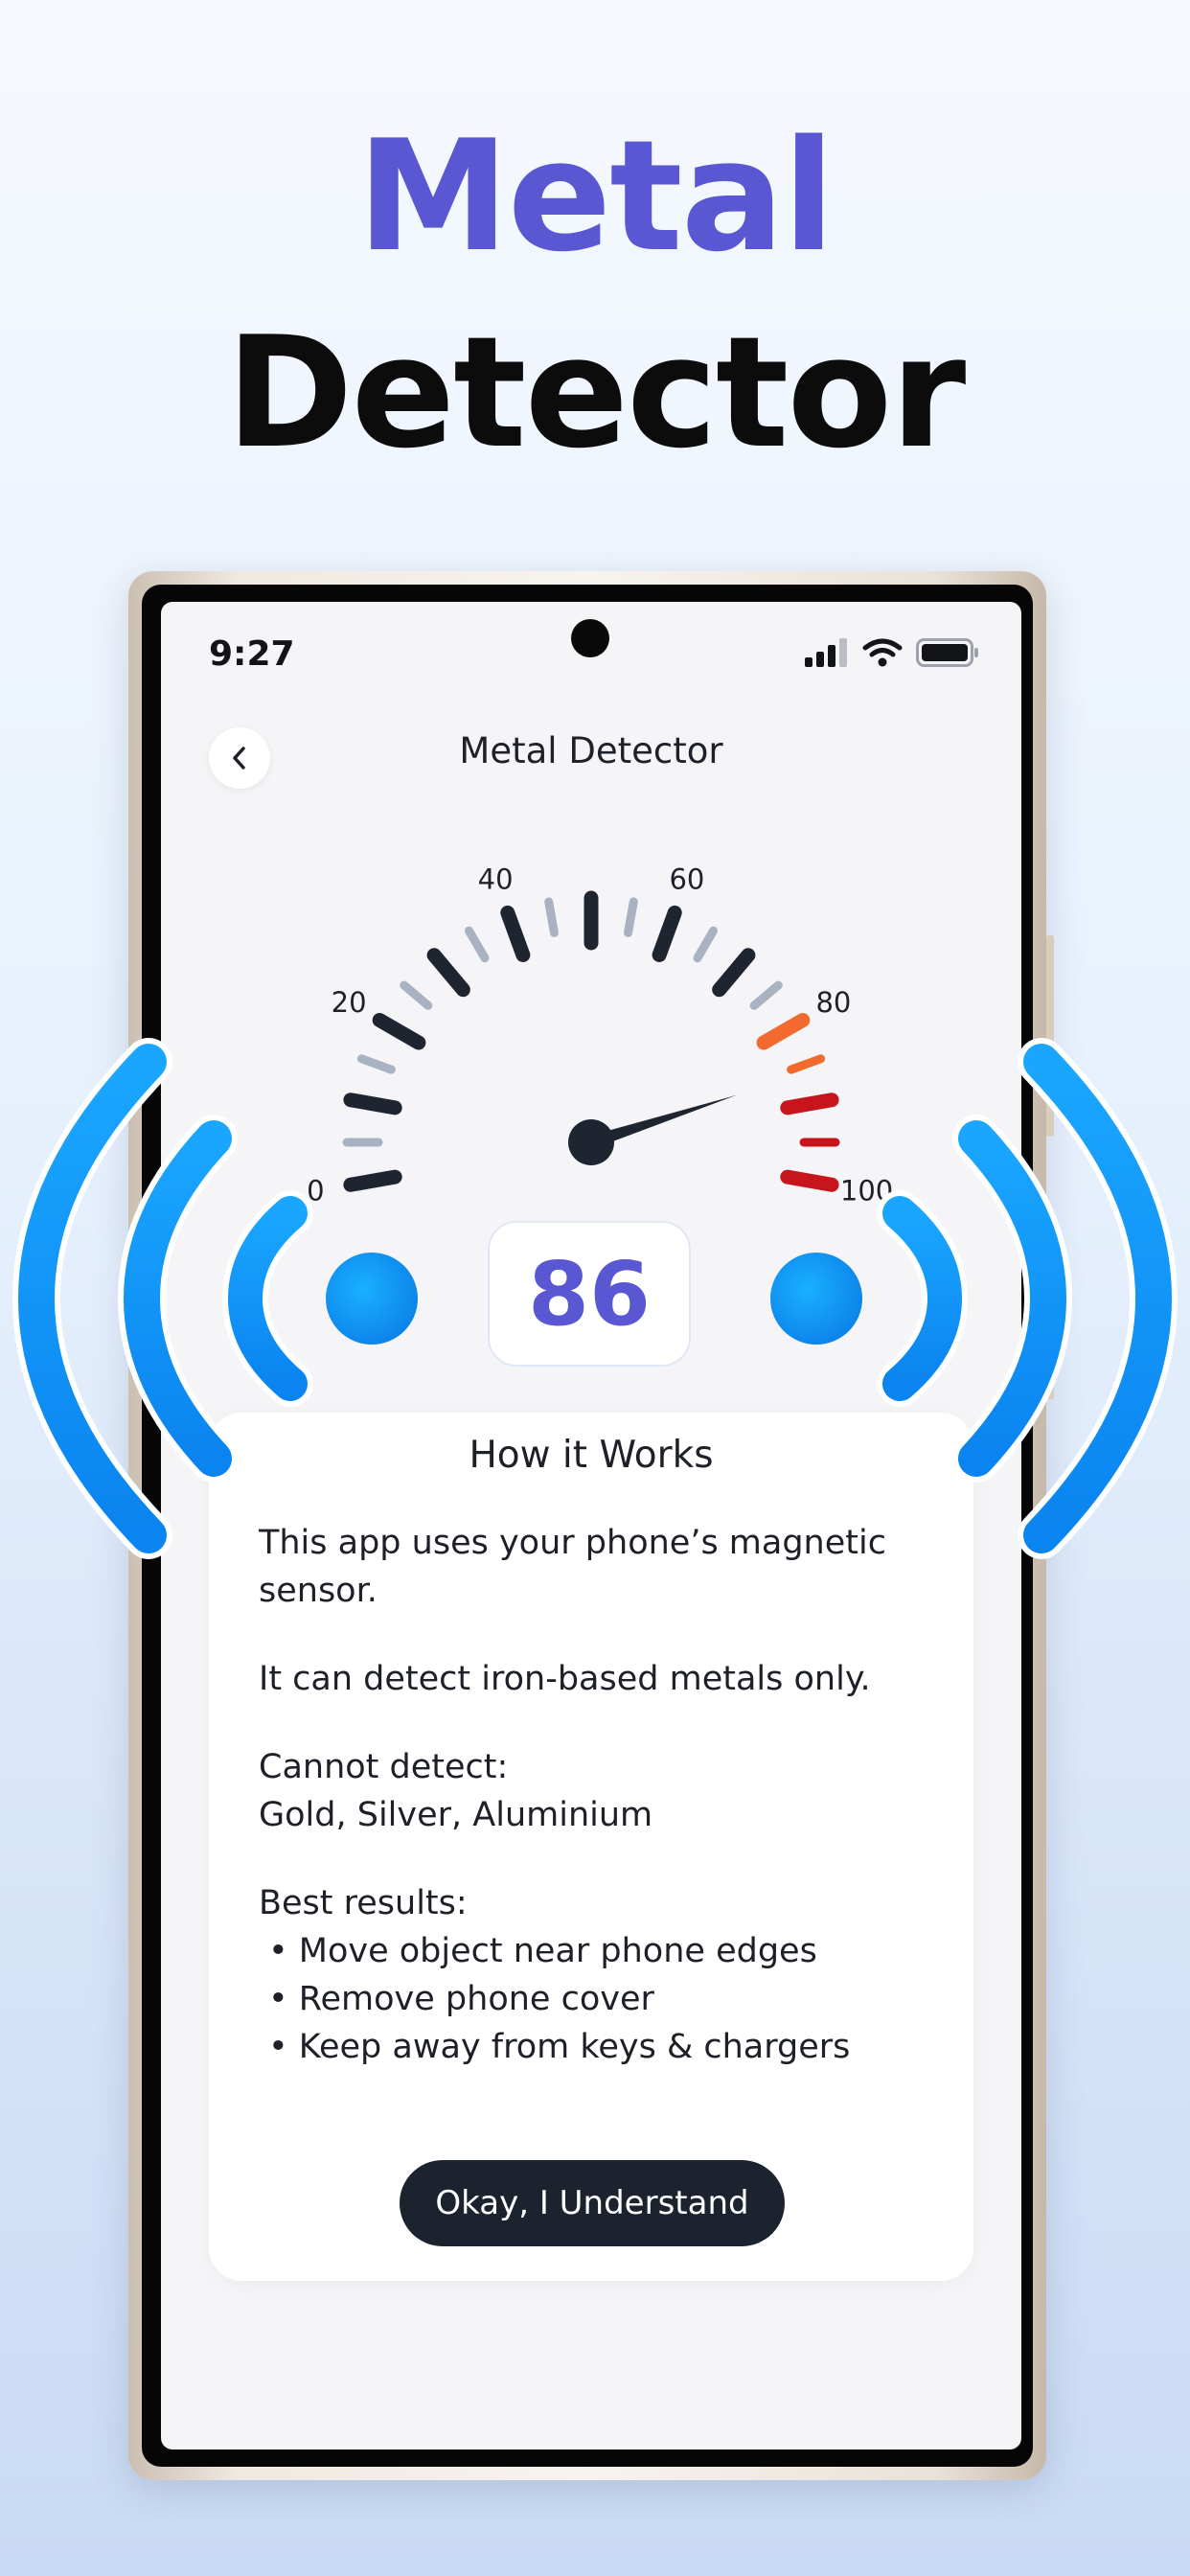 The image size is (1190, 2576). What do you see at coordinates (975, 1298) in the screenshot?
I see `right-waves` at bounding box center [975, 1298].